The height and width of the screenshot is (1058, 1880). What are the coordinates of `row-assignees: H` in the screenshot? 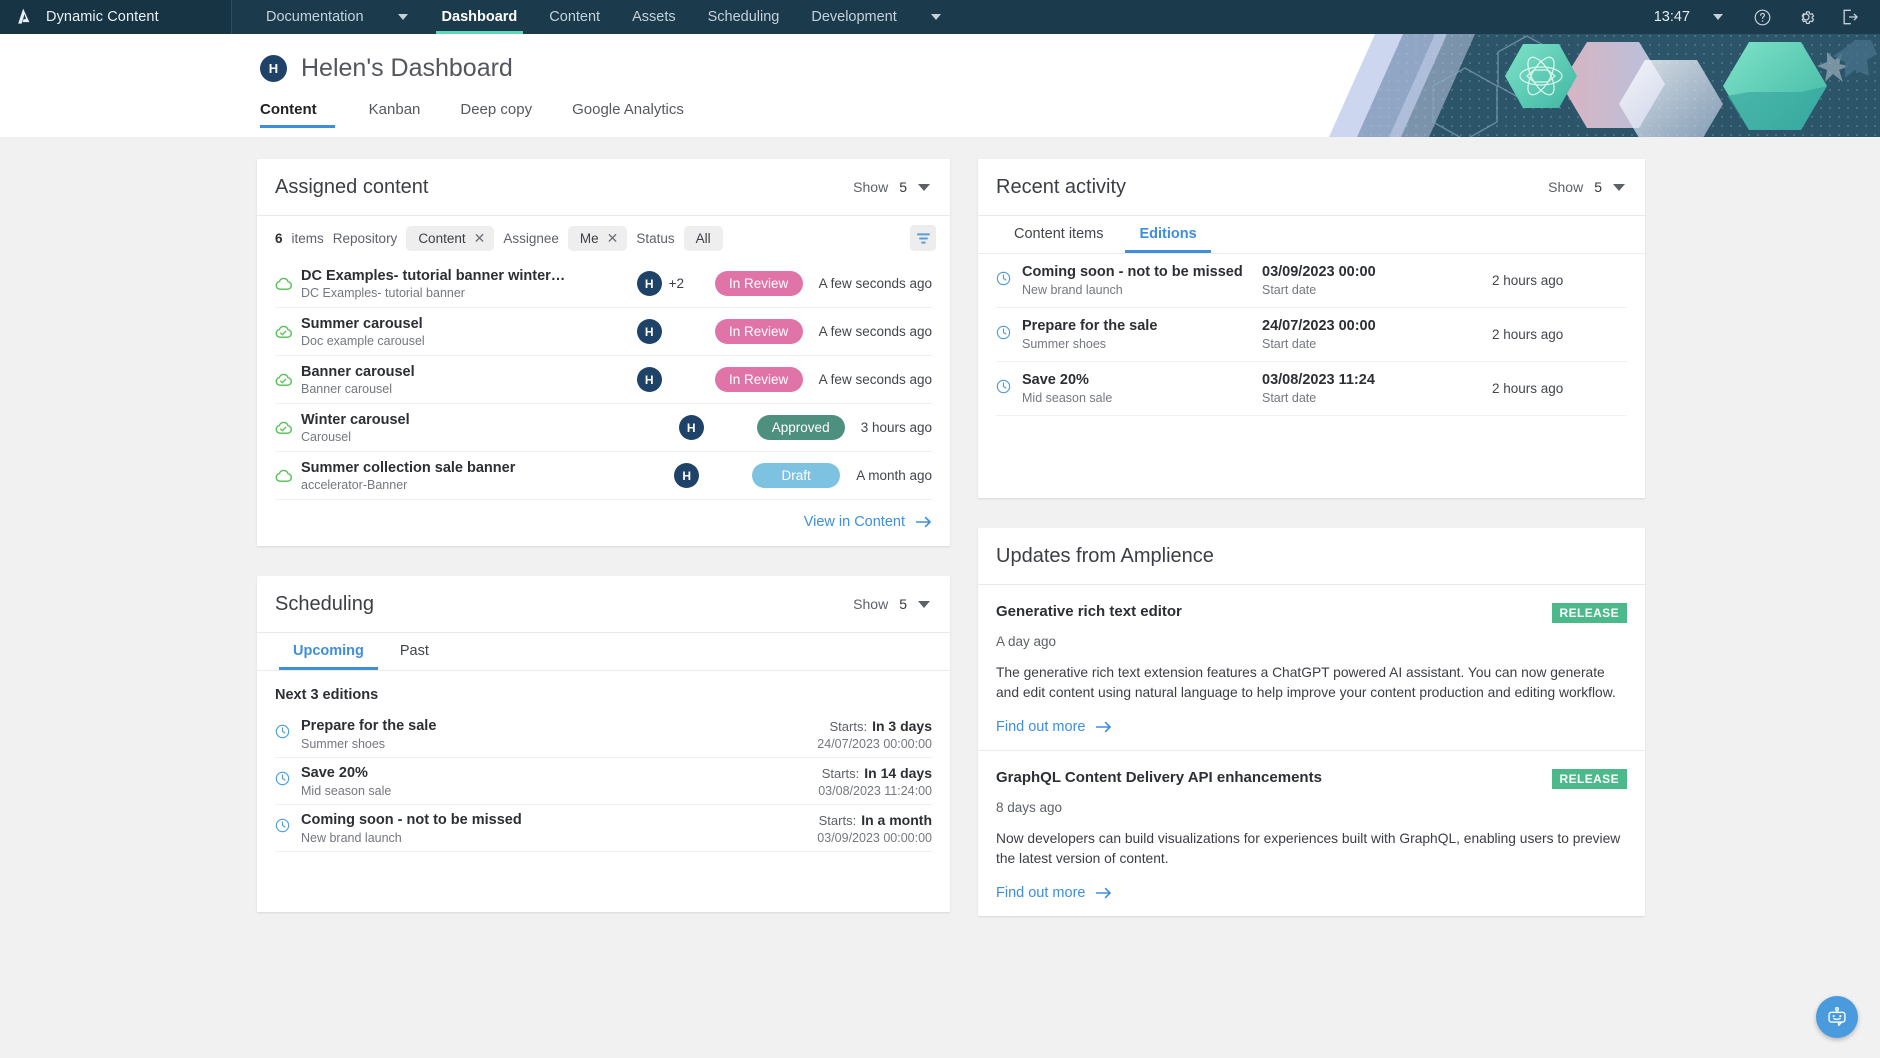 It's located at (713, 475).